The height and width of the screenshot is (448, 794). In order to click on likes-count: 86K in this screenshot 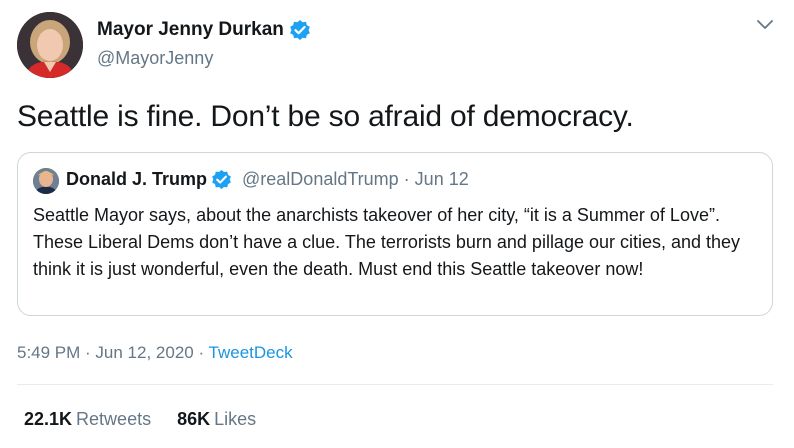, I will do `click(194, 419)`.